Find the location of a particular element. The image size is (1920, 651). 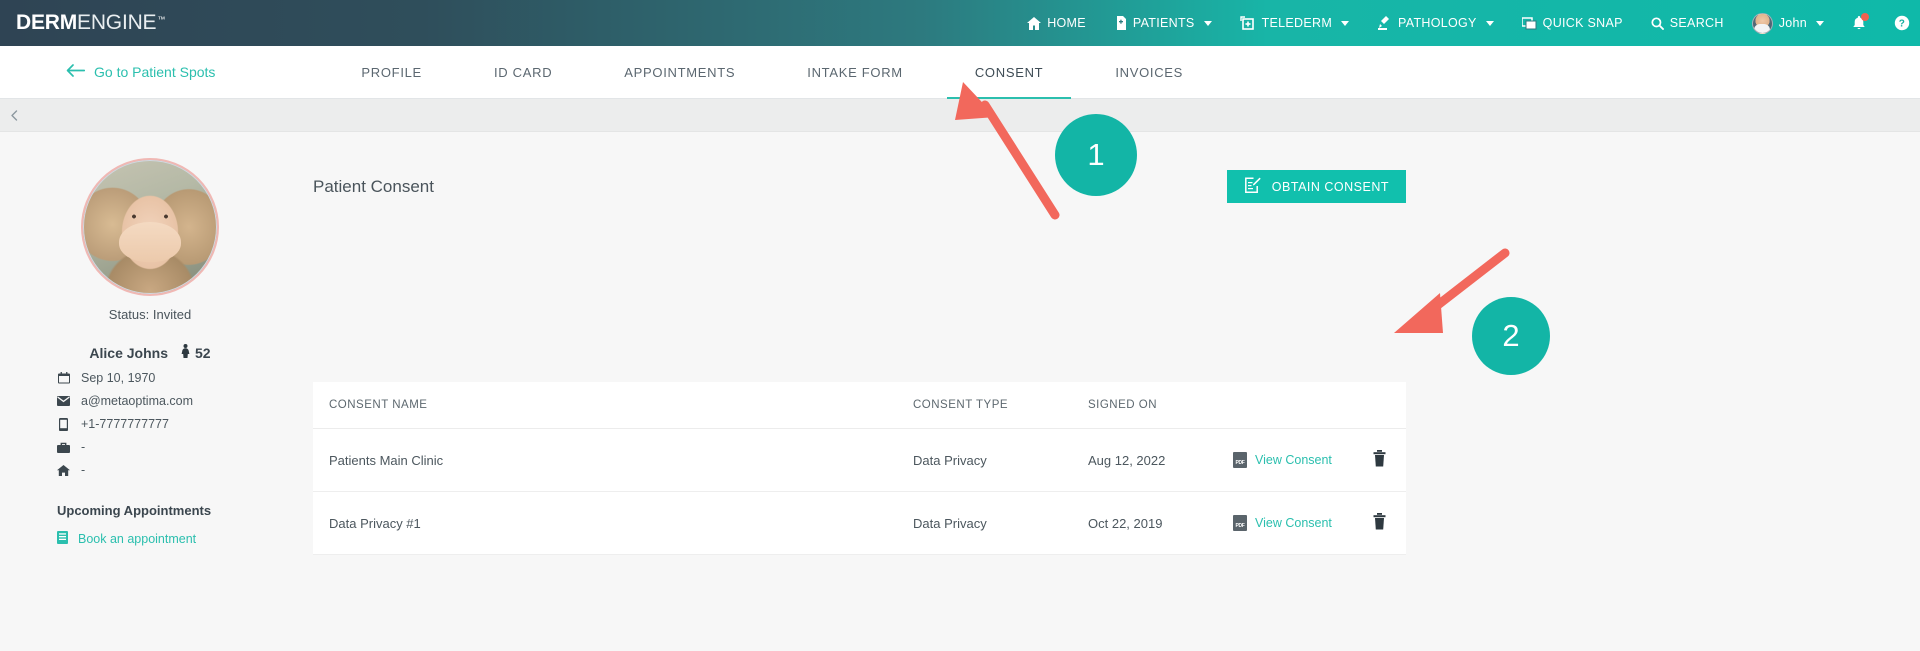

annotation-badge-2: 2 is located at coordinates (1511, 336).